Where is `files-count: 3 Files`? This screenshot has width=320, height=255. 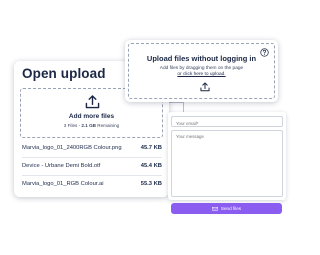
files-count: 3 Files is located at coordinates (70, 125).